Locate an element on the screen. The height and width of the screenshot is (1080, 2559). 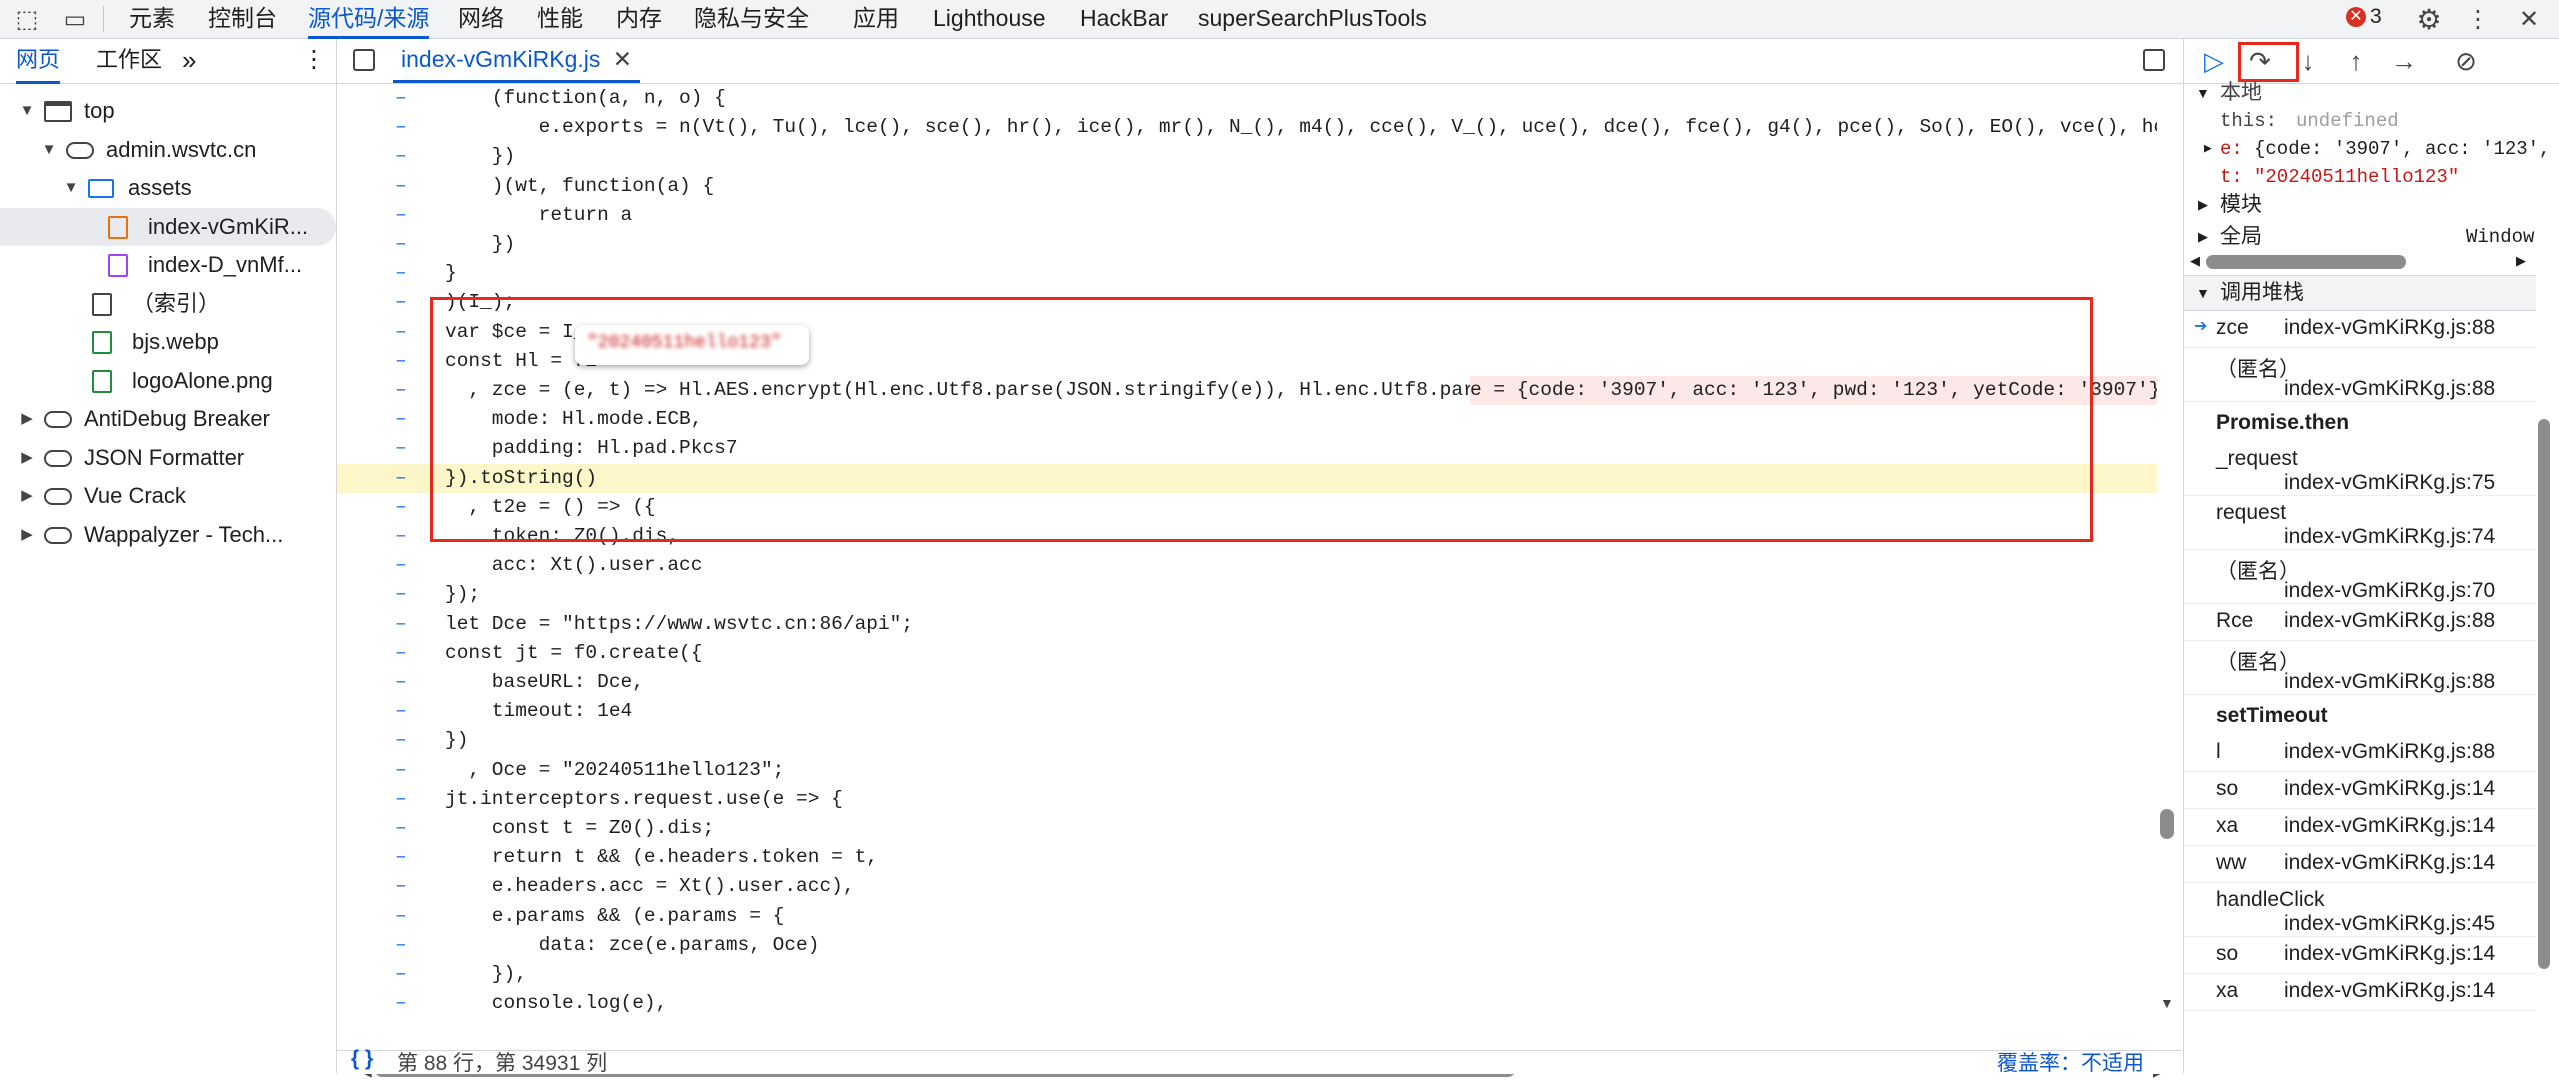
callstack-frame: _request index-vGmKiRKg.js:75 is located at coordinates (2360, 468).